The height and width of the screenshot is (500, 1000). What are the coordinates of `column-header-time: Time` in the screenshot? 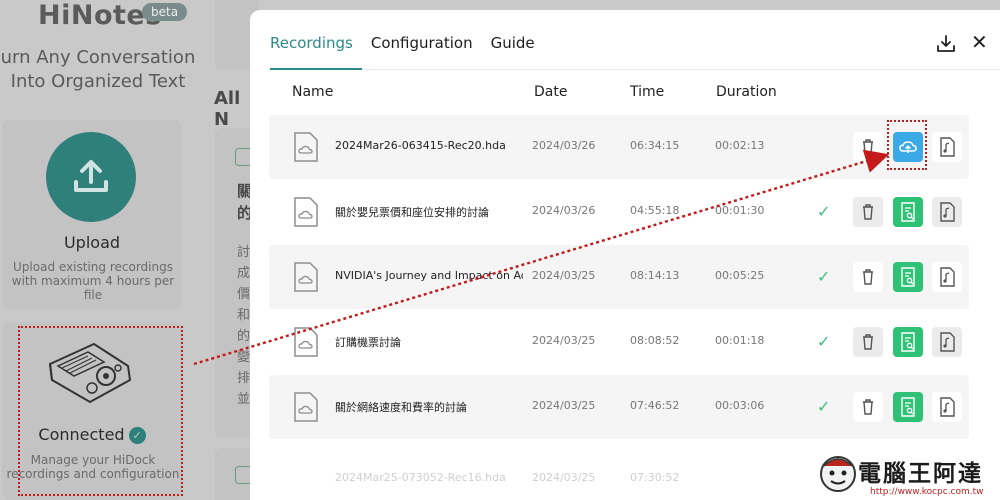 It's located at (647, 92).